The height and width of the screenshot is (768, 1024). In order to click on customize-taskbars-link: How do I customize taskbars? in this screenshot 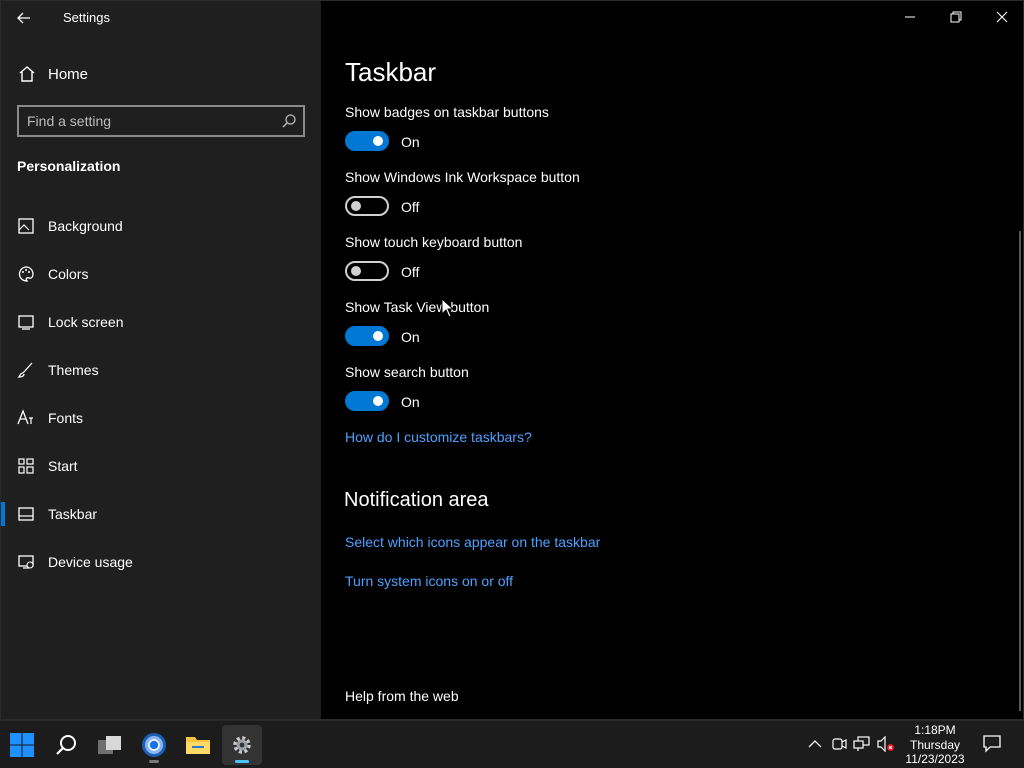, I will do `click(438, 437)`.